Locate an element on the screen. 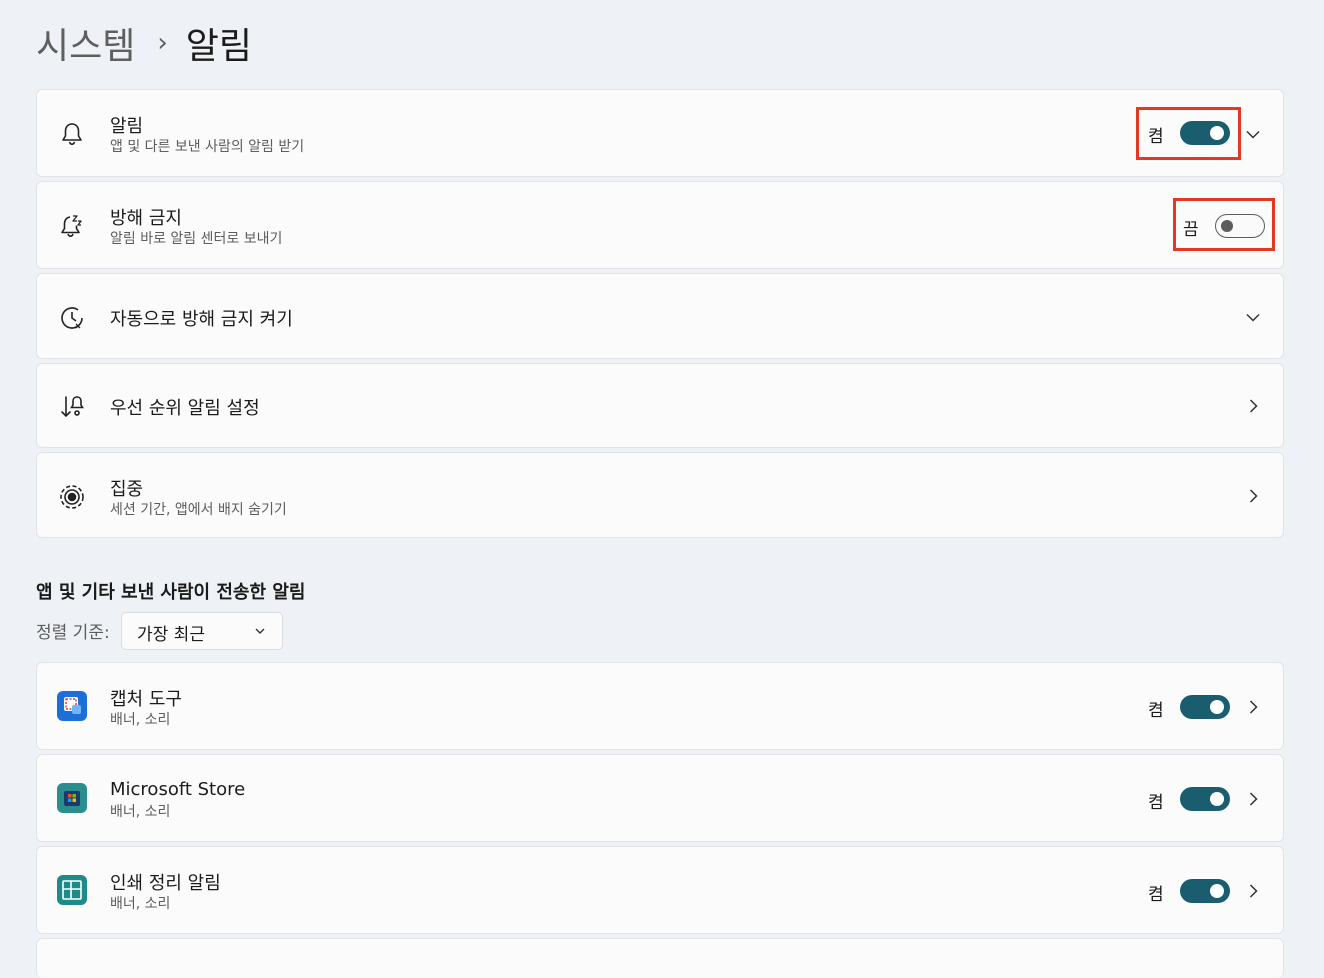 The image size is (1324, 978). notifications-setting-card: 알림 앱 및 다른 보낸 사람의 알림 받기 켬 is located at coordinates (660, 133).